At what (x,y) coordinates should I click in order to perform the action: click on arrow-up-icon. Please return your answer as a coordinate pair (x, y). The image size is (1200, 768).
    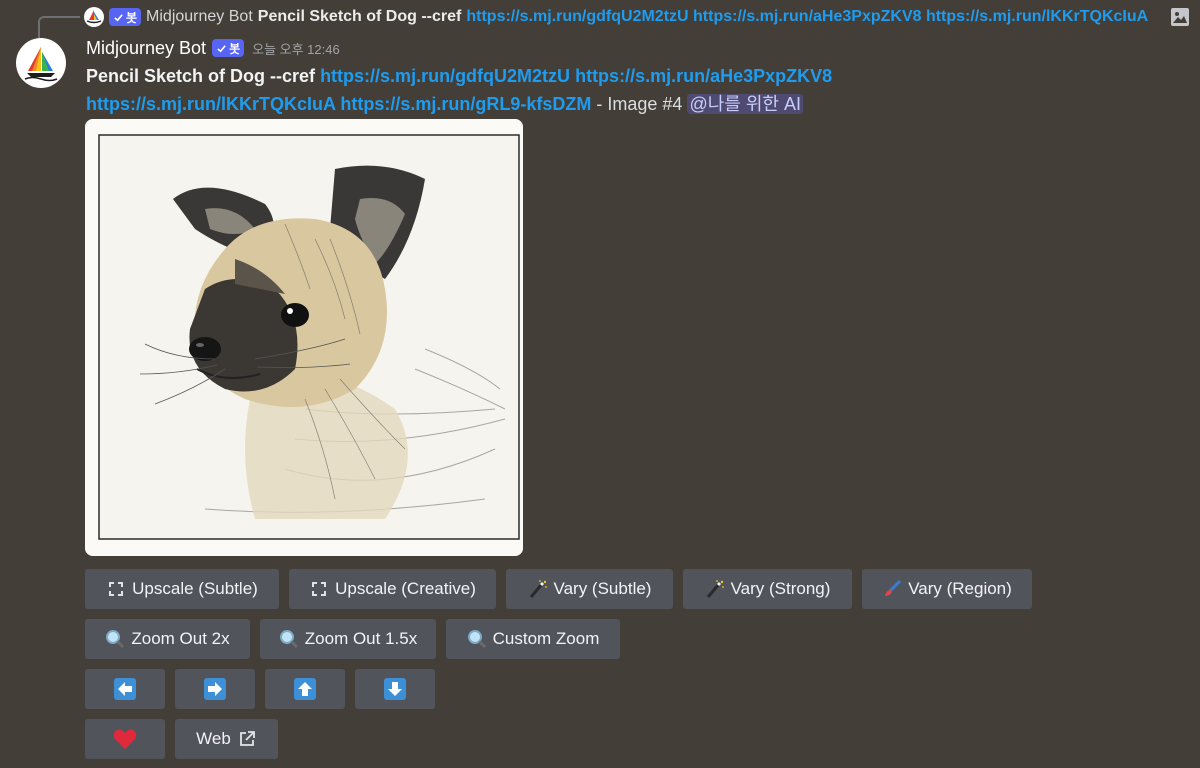
    Looking at the image, I should click on (305, 689).